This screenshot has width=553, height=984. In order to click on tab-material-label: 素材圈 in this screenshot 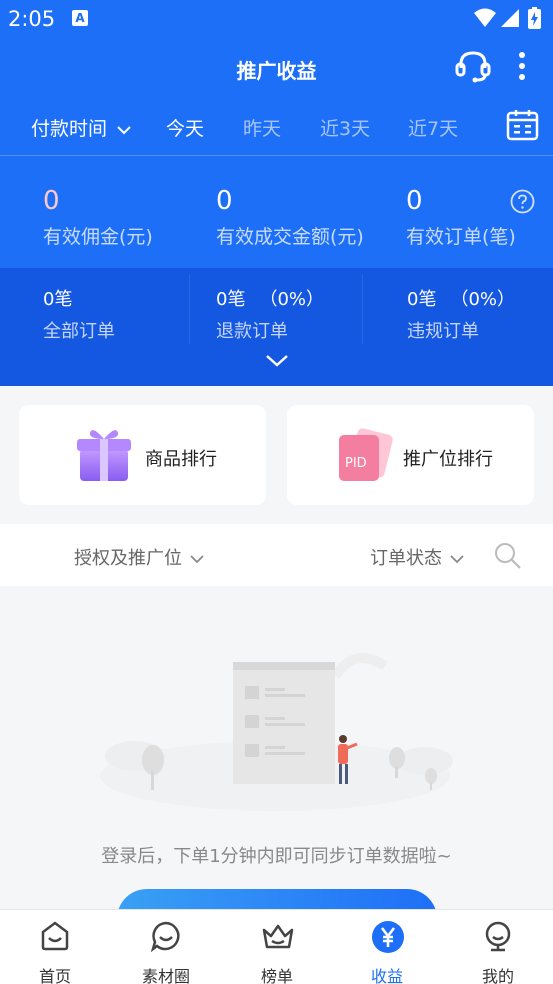, I will do `click(165, 975)`.